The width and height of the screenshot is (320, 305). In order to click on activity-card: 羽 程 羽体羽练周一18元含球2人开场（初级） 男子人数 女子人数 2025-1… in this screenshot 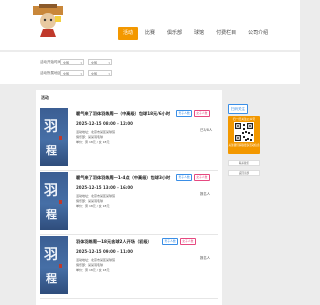, I will do `click(129, 266)`.